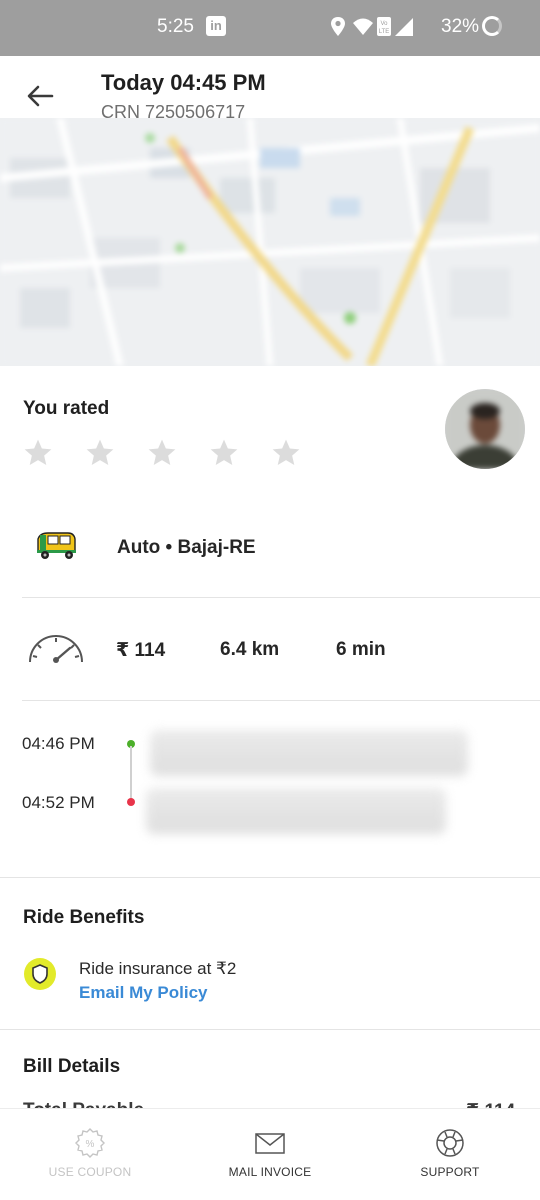  Describe the element at coordinates (84, 917) in the screenshot. I see `ride-benefits-title: Ride Benefits` at that location.